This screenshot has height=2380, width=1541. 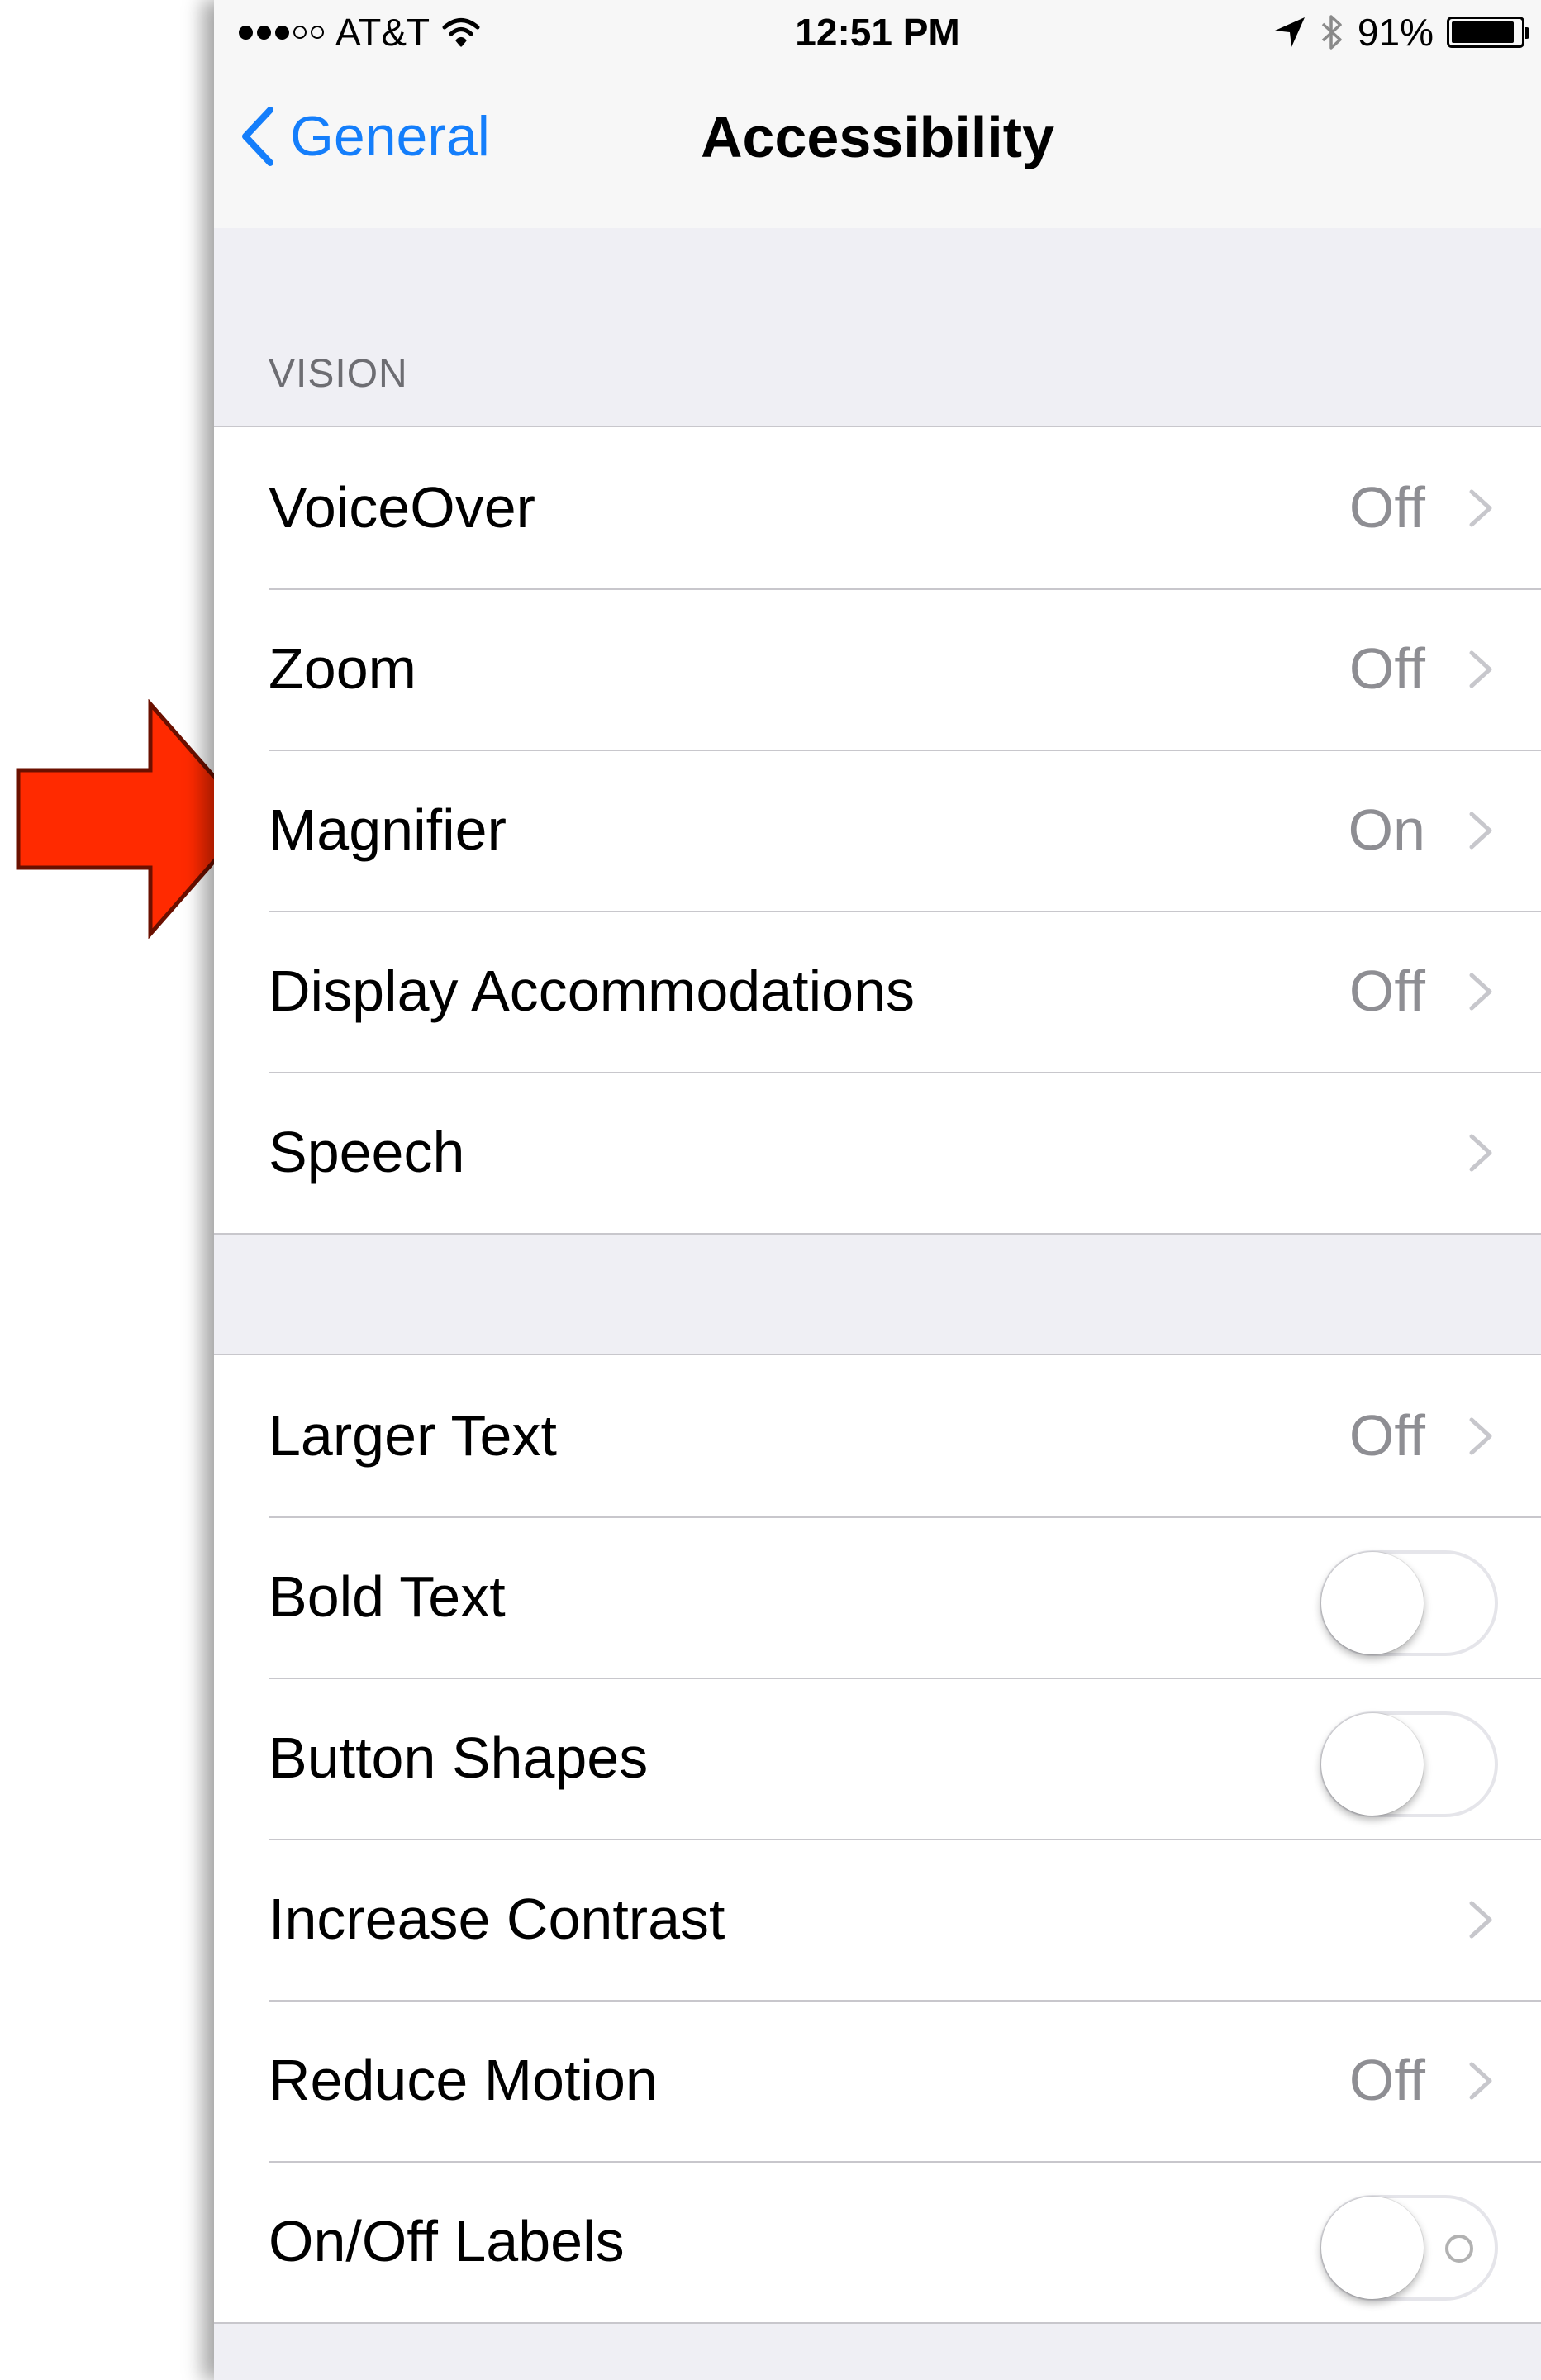 I want to click on row-label: Larger Text, so click(x=413, y=1435).